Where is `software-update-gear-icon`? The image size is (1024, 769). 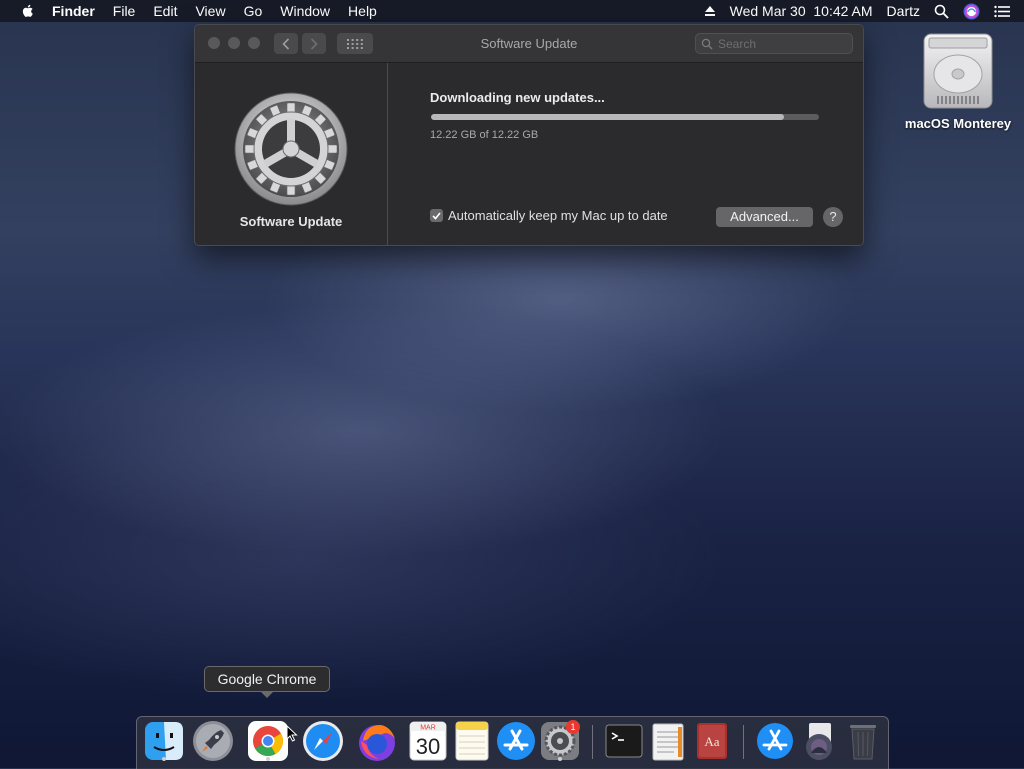 software-update-gear-icon is located at coordinates (291, 149).